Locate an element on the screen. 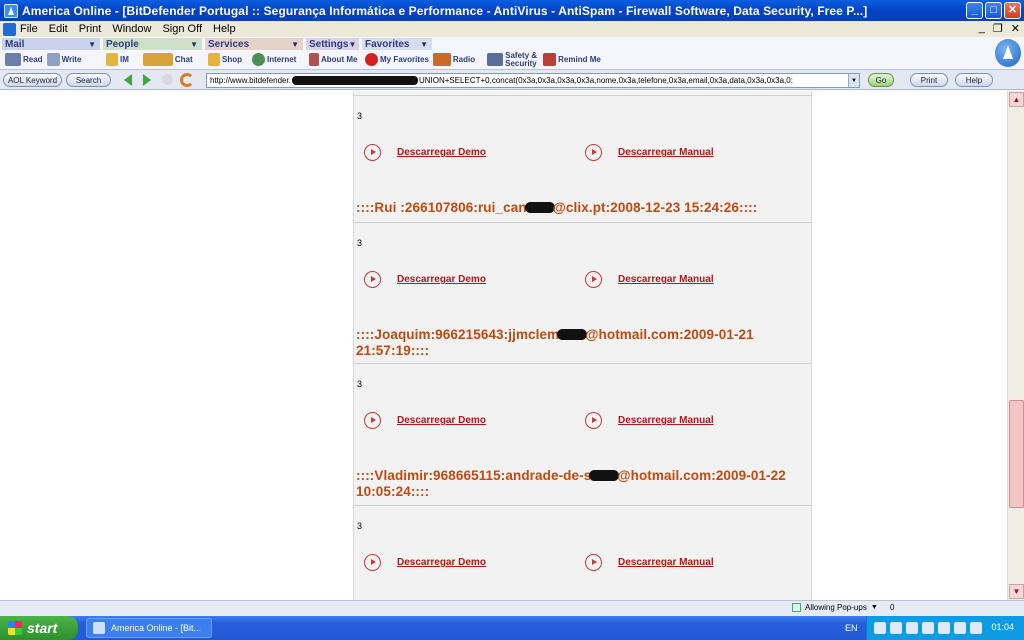 Image resolution: width=1024 pixels, height=640 pixels. menu-window: Window is located at coordinates (131, 29).